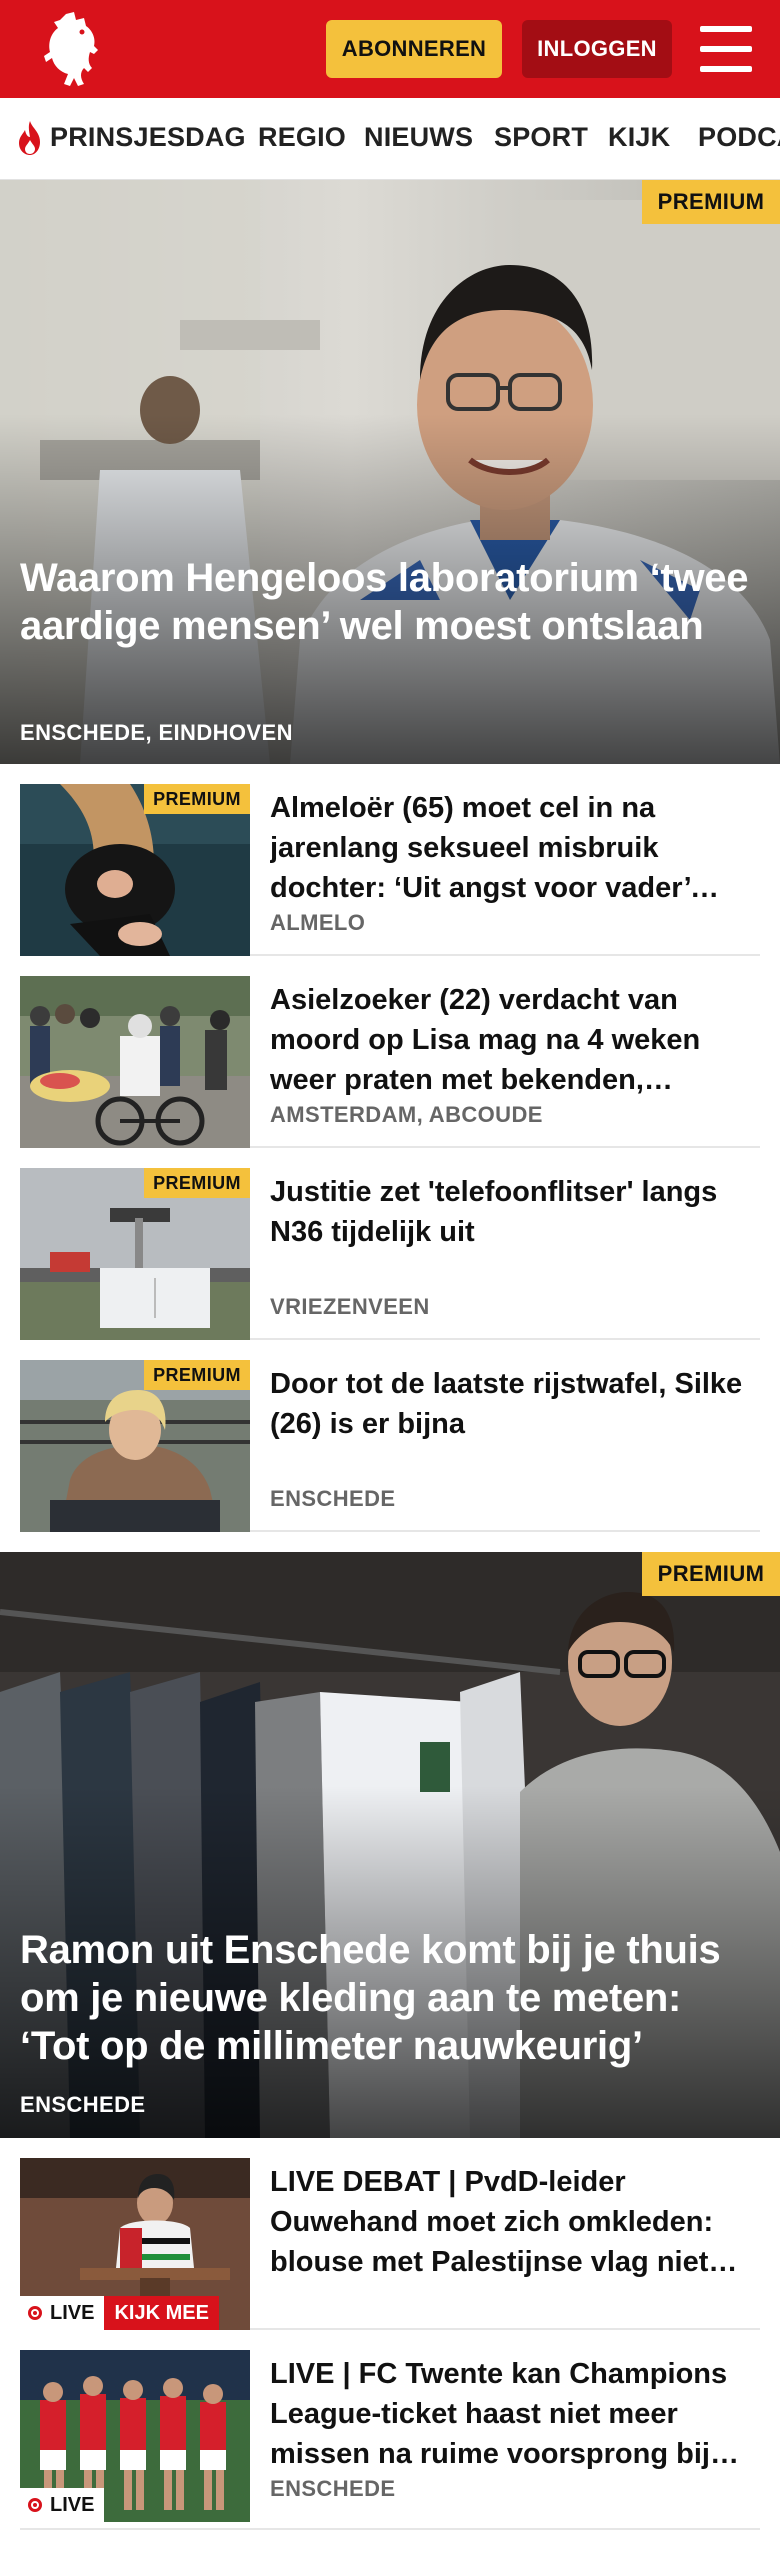 This screenshot has height=2560, width=780. Describe the element at coordinates (156, 732) in the screenshot. I see `hero-location: ENSCHEDE, EINDHOVEN` at that location.